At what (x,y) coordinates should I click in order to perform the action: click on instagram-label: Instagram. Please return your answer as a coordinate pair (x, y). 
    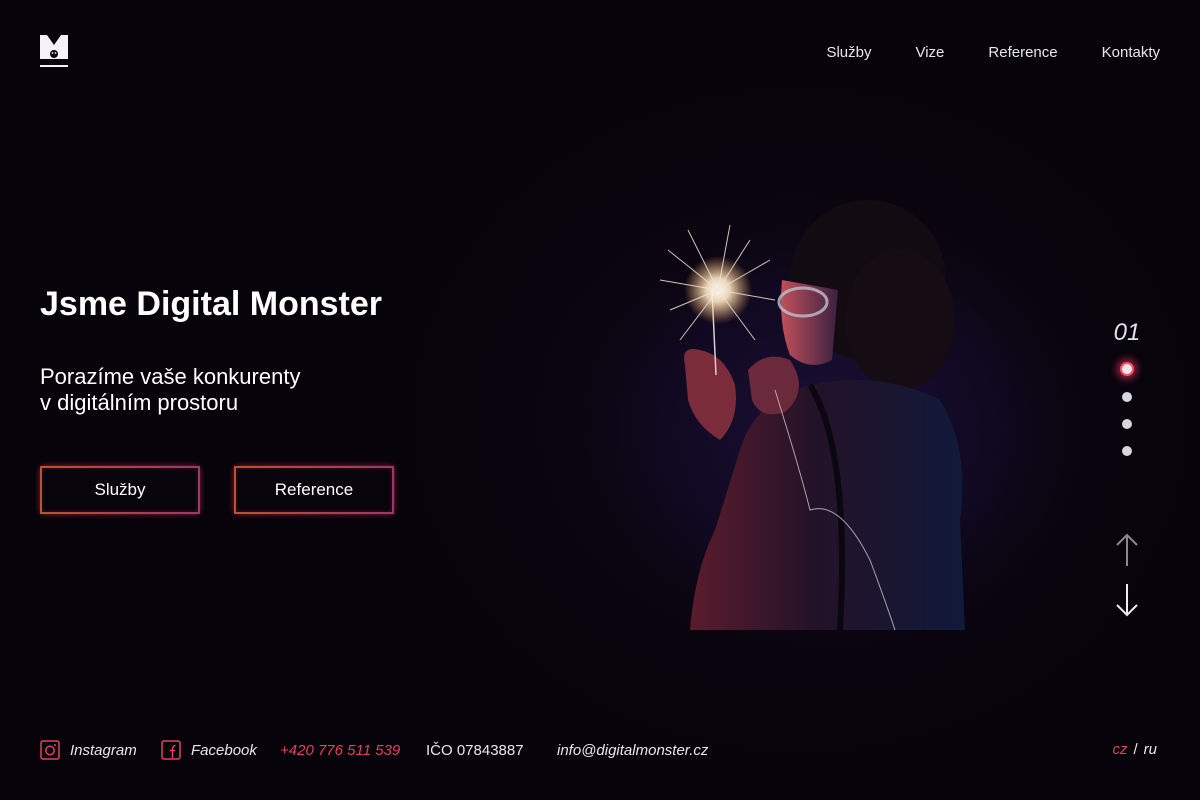
    Looking at the image, I should click on (103, 750).